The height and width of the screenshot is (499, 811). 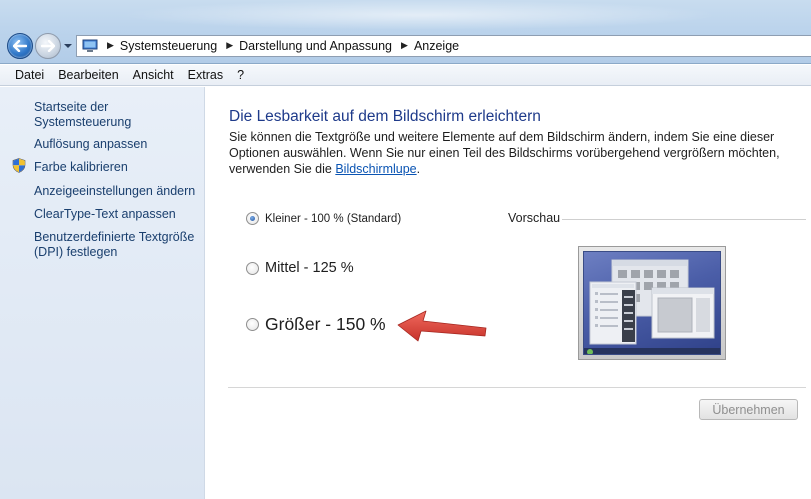 I want to click on forward-button, so click(x=48, y=46).